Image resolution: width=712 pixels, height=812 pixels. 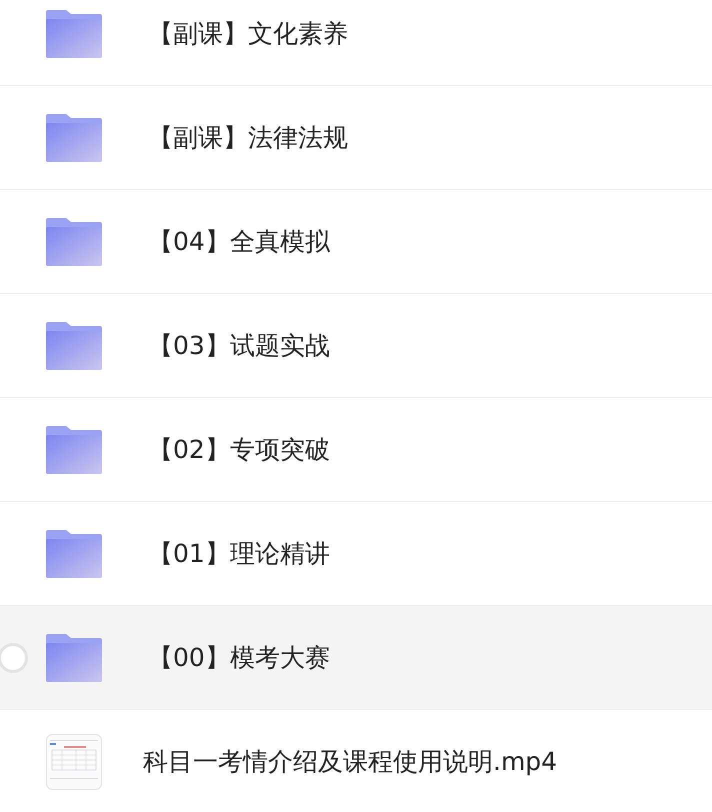 What do you see at coordinates (239, 242) in the screenshot?
I see `file-name: 【04】全真模拟` at bounding box center [239, 242].